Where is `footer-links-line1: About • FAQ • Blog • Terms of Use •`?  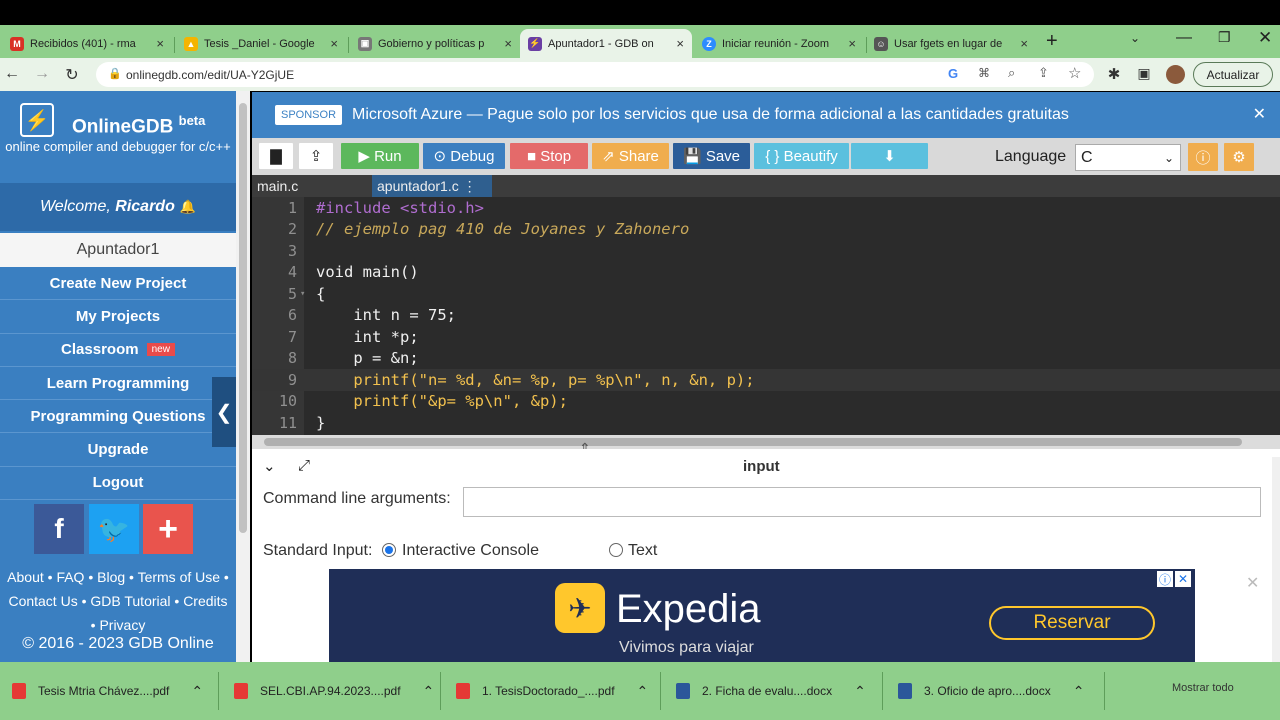 footer-links-line1: About • FAQ • Blog • Terms of Use • is located at coordinates (118, 577).